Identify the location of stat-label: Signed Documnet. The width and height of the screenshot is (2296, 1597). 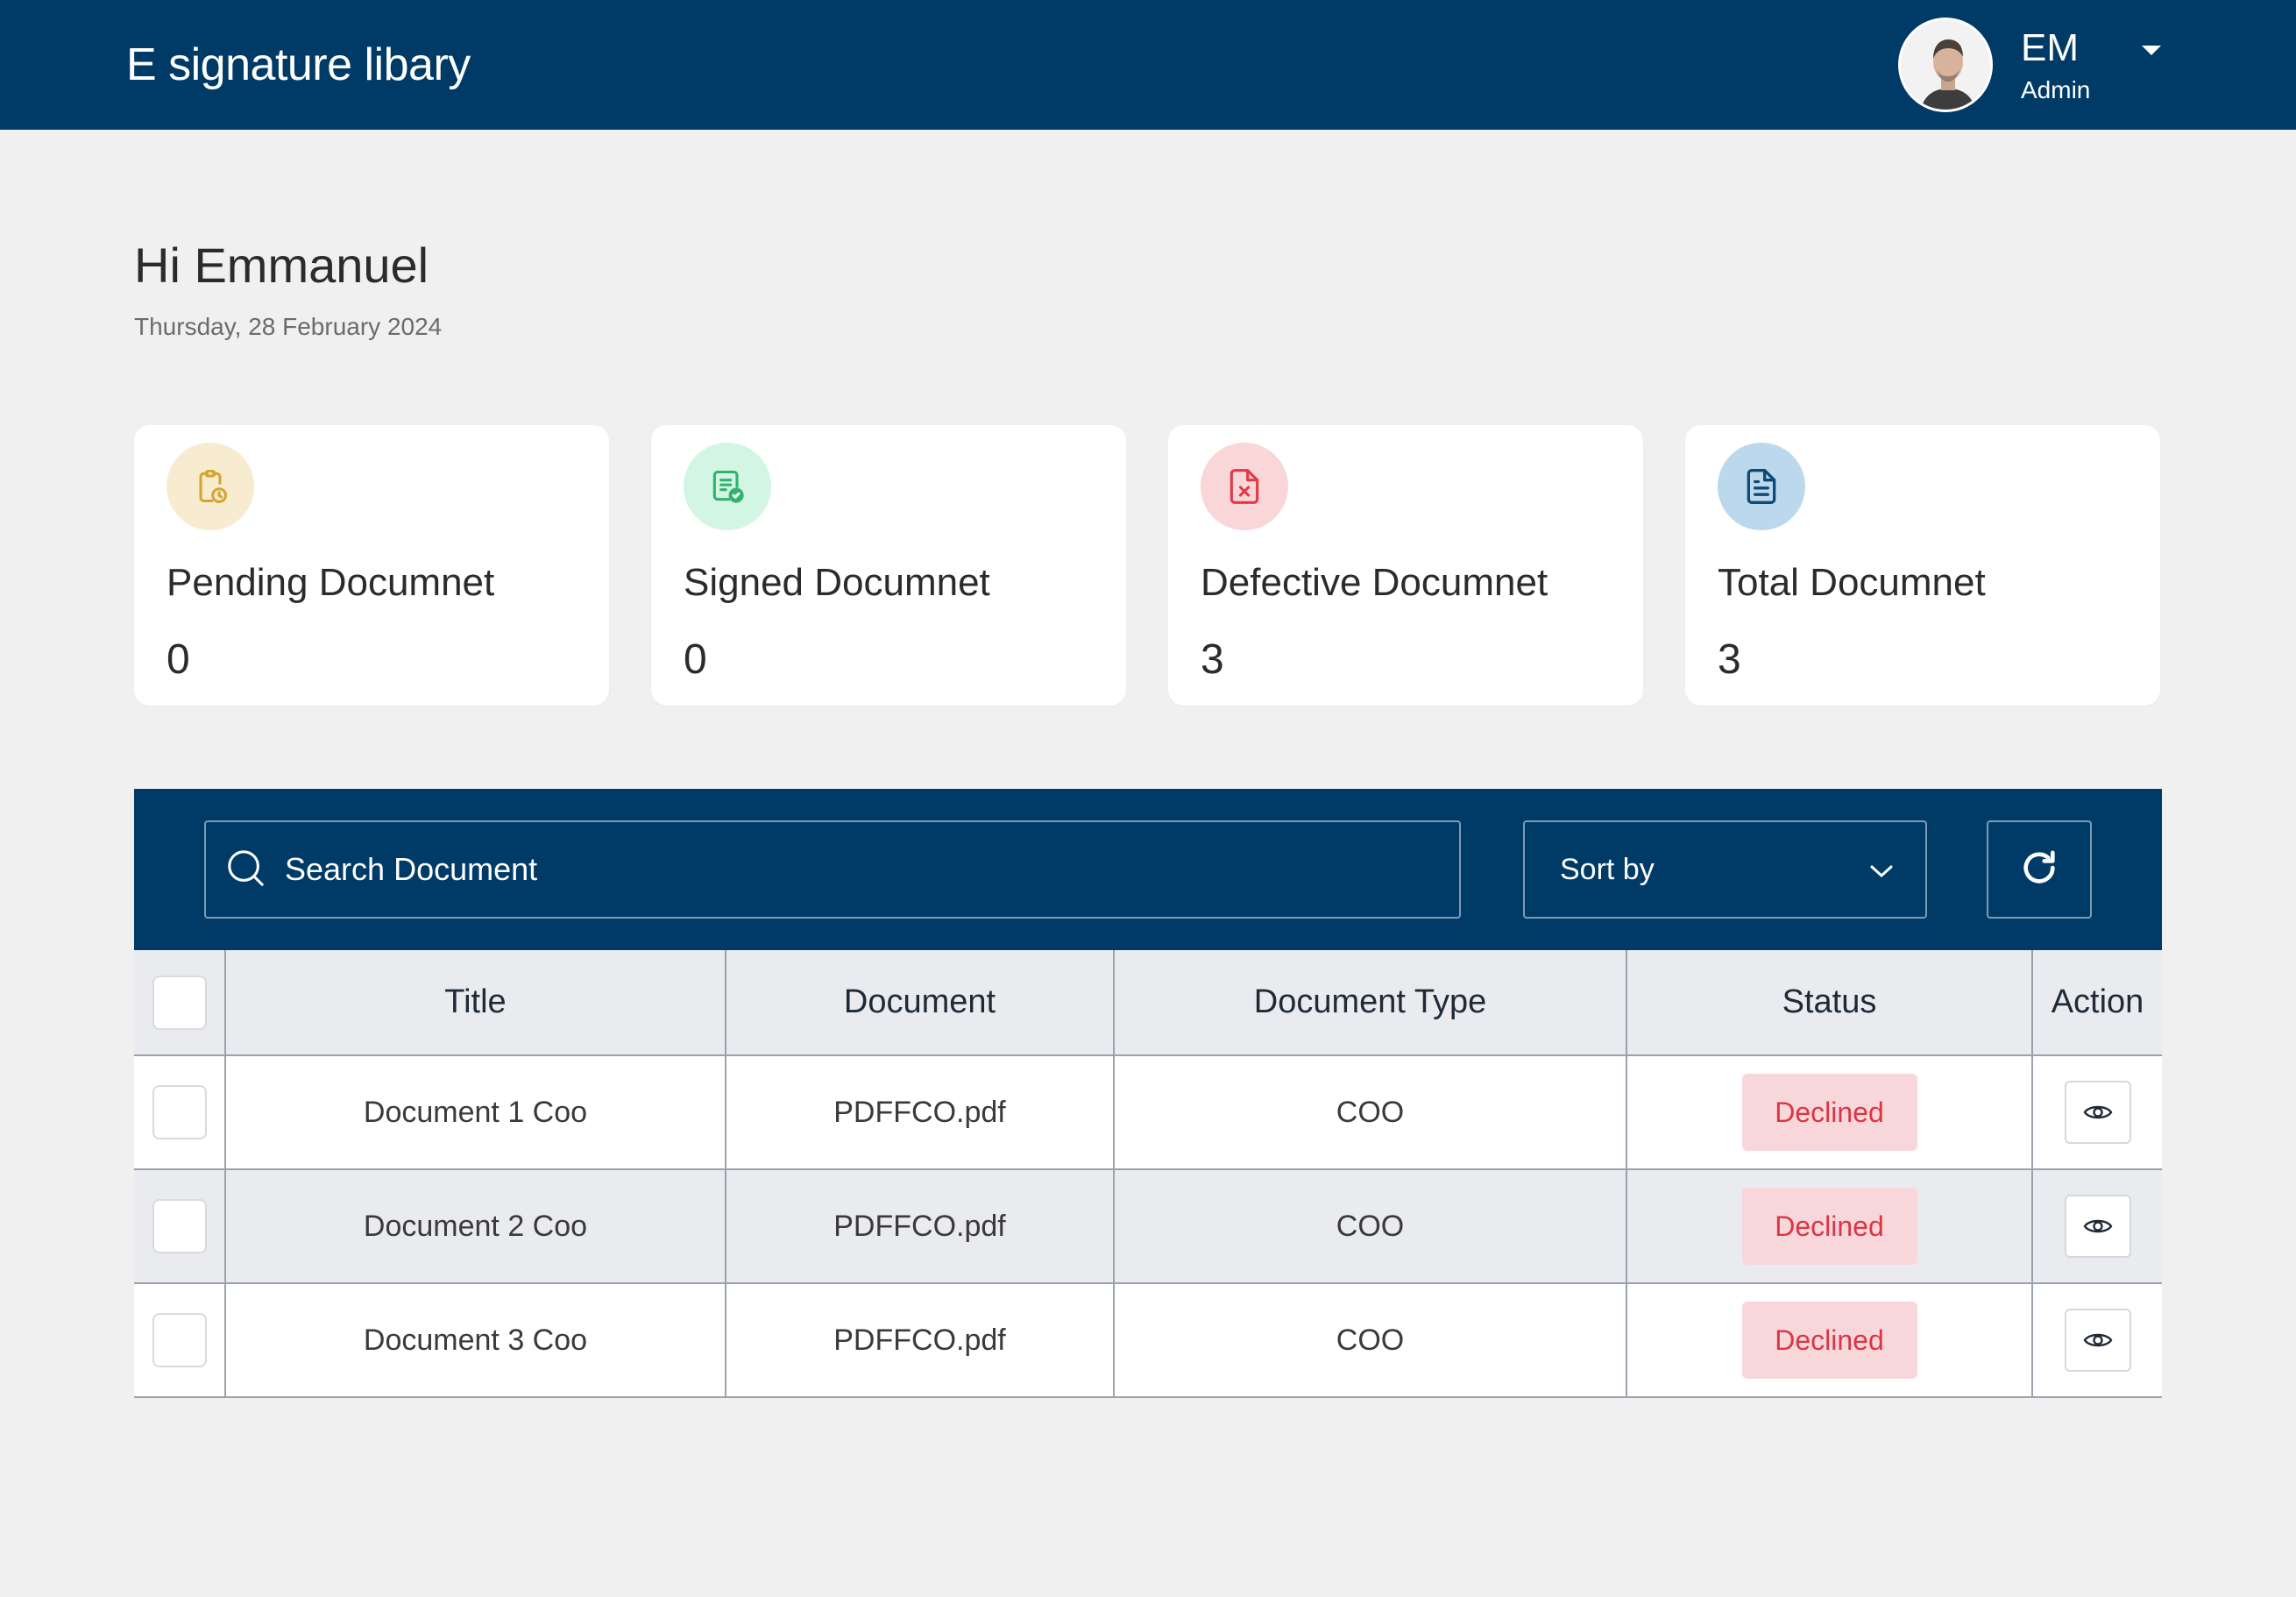
(837, 582).